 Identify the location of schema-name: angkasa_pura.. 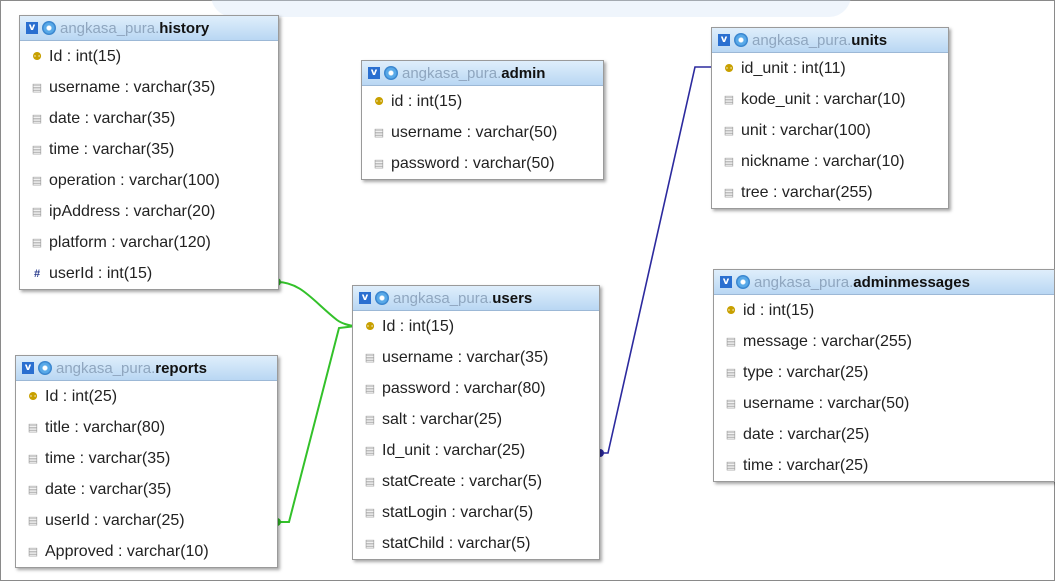
(106, 368).